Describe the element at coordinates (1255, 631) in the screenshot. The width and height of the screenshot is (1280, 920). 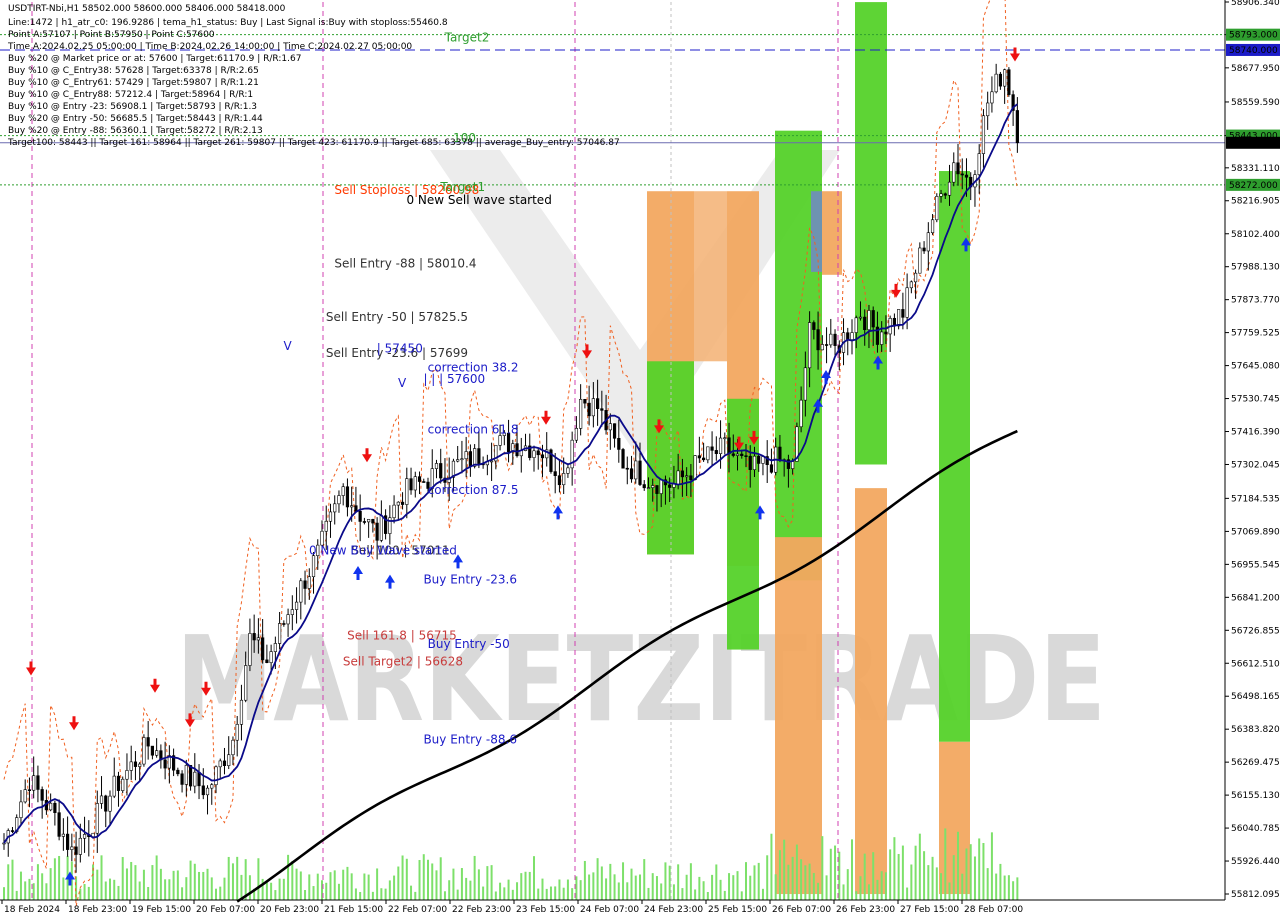
I see `y-tick-label: 56726.855` at that location.